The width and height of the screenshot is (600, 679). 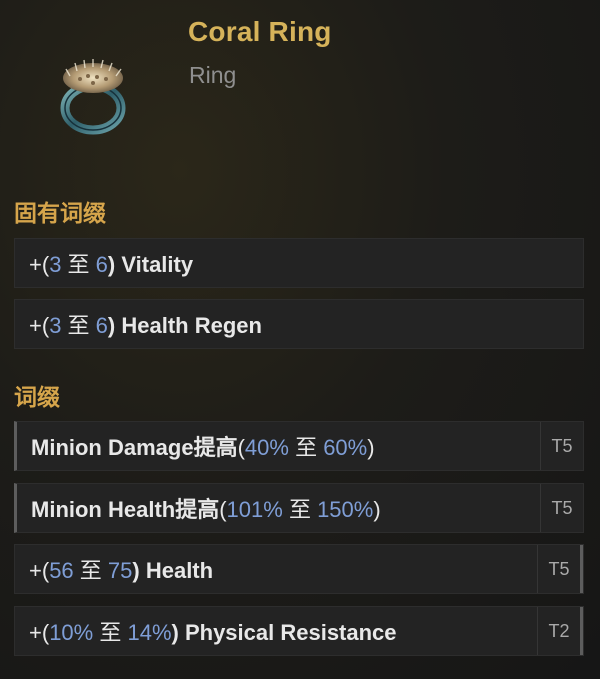 I want to click on implicit-row: +(3 至 6) Health Regen, so click(x=299, y=324).